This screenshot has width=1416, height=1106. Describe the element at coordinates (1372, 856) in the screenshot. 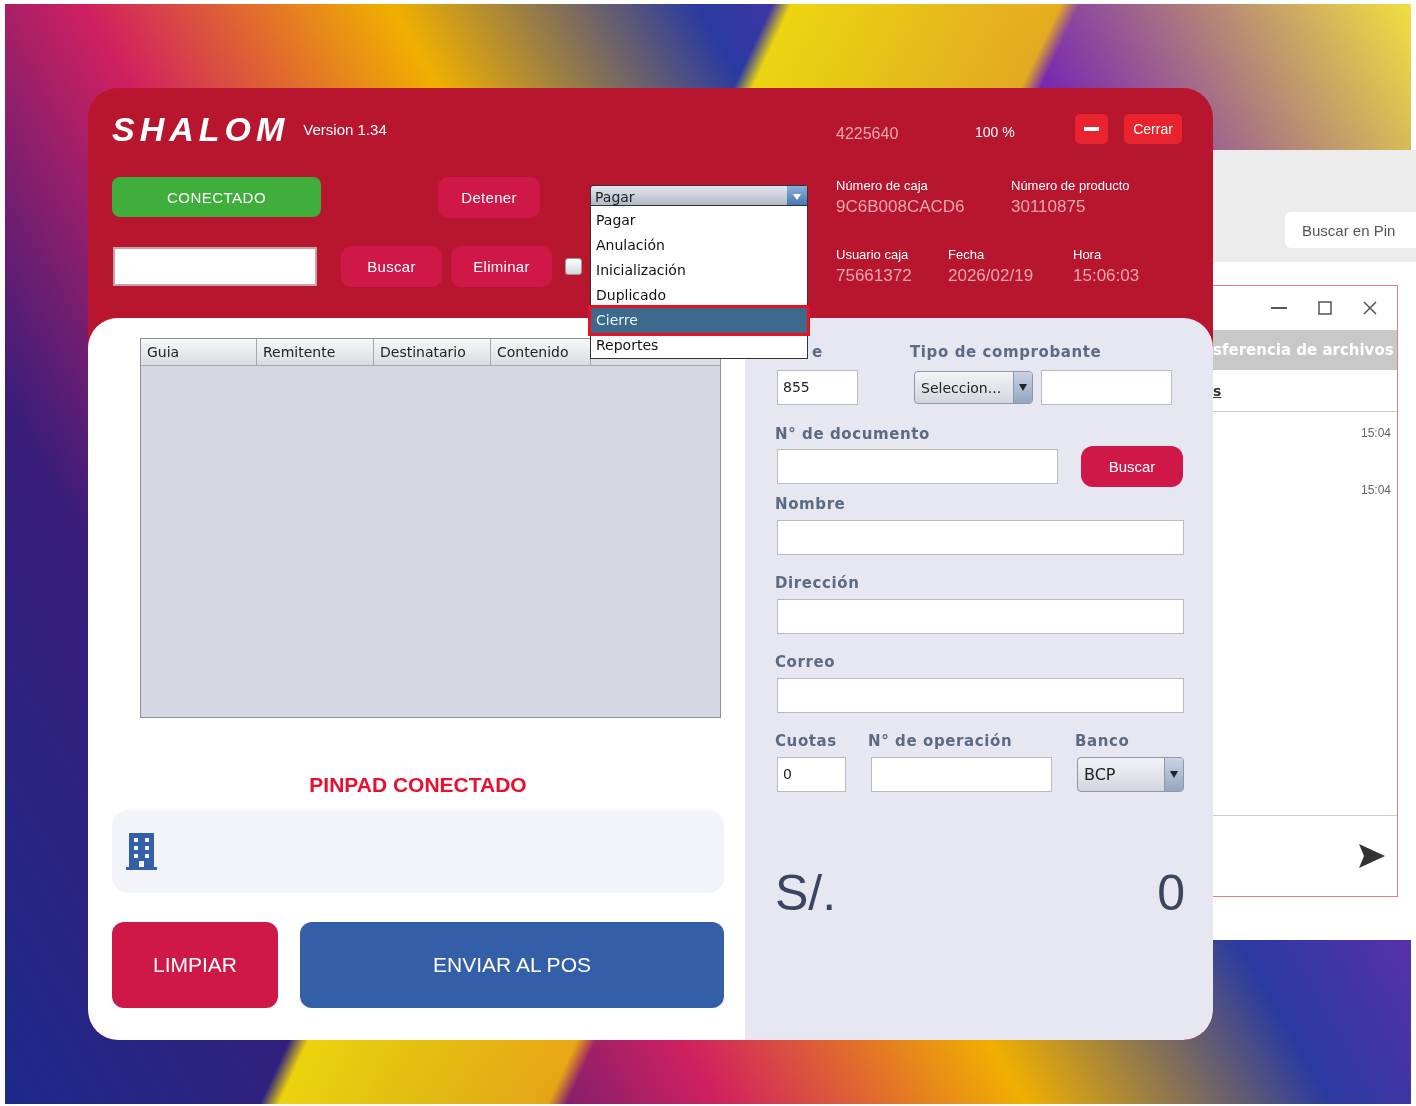

I see `send-icon` at that location.